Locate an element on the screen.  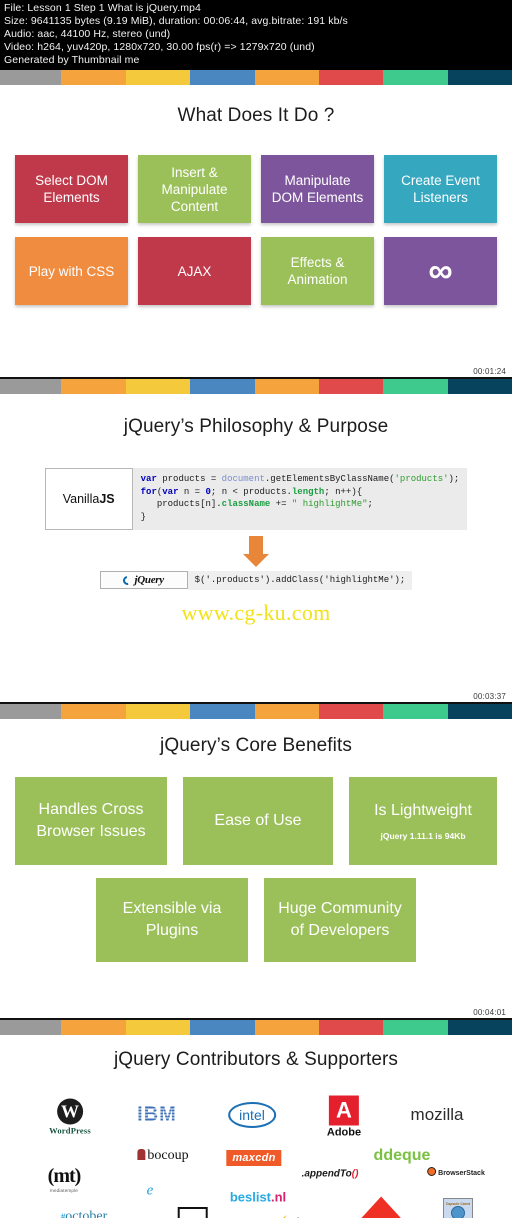
logo-label: #october is located at coordinates (84, 1213).